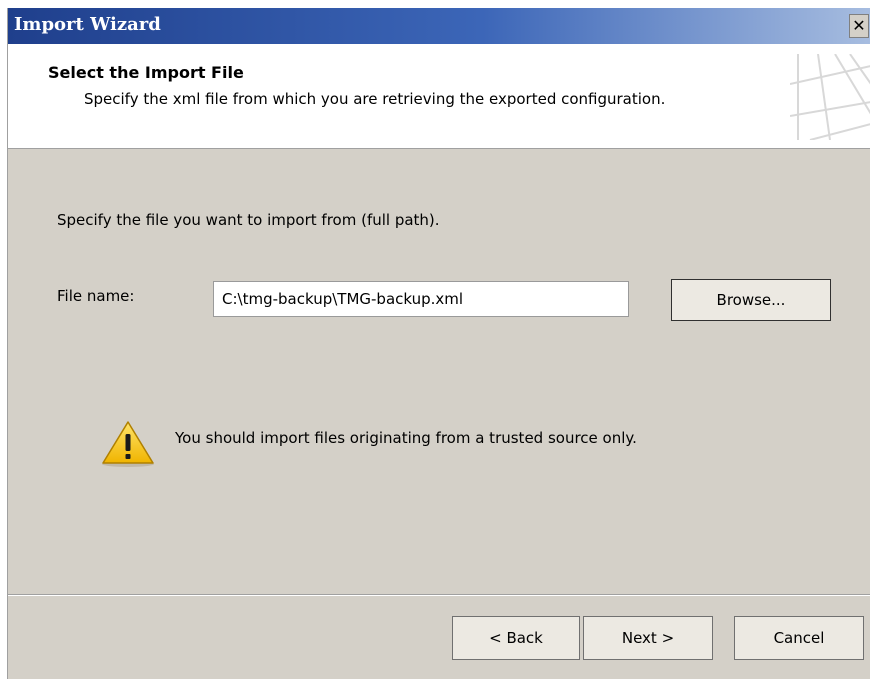 The image size is (870, 679). What do you see at coordinates (830, 97) in the screenshot?
I see `header-banner-graphic` at bounding box center [830, 97].